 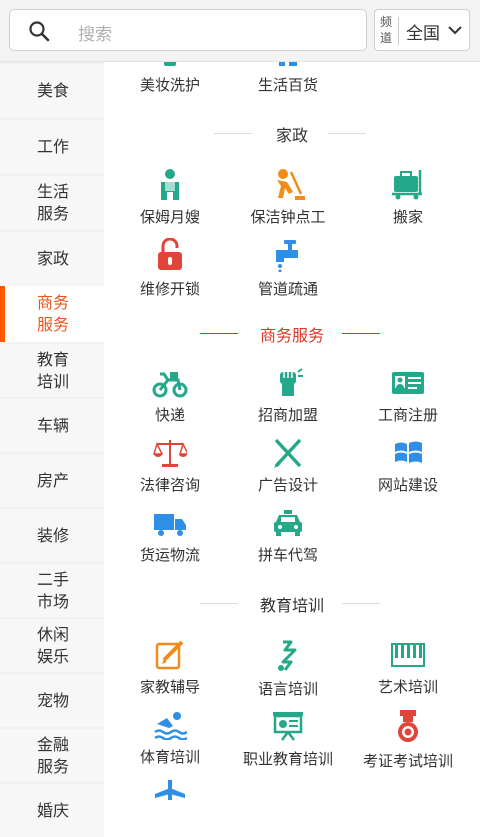 I want to click on grid-item-label: 广告设计, so click(x=287, y=485).